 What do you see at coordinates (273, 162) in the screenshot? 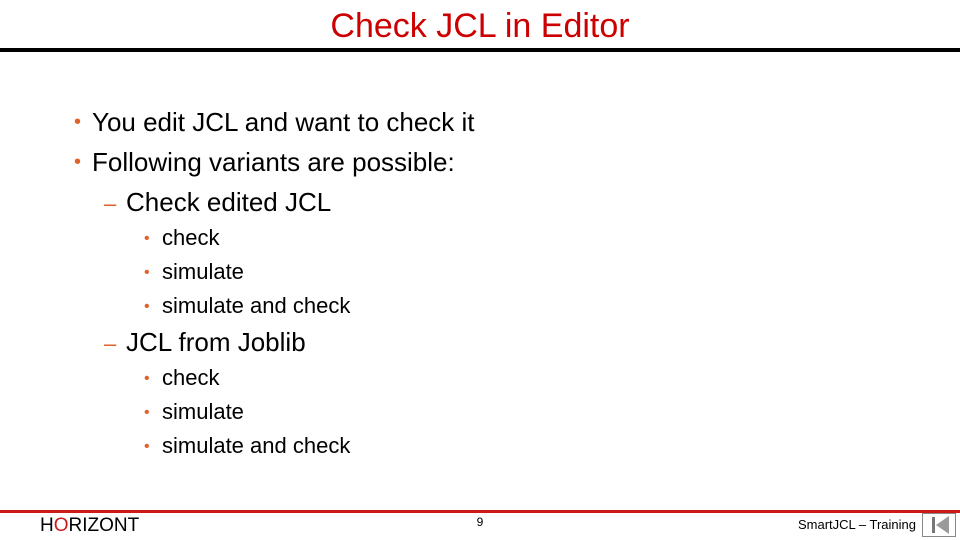
I see `bullet-text: Following variants are possible:` at bounding box center [273, 162].